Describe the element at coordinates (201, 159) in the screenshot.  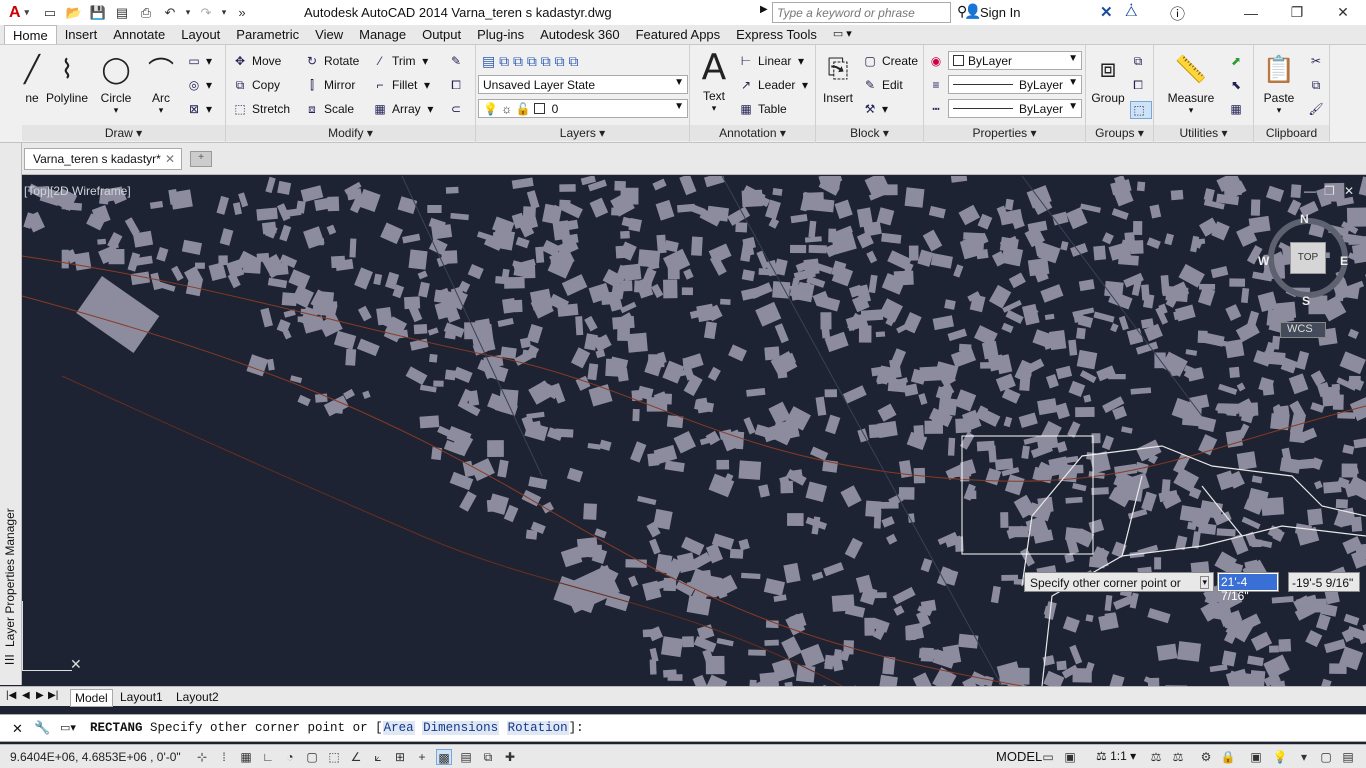
I see `new-tab-icon: +` at that location.